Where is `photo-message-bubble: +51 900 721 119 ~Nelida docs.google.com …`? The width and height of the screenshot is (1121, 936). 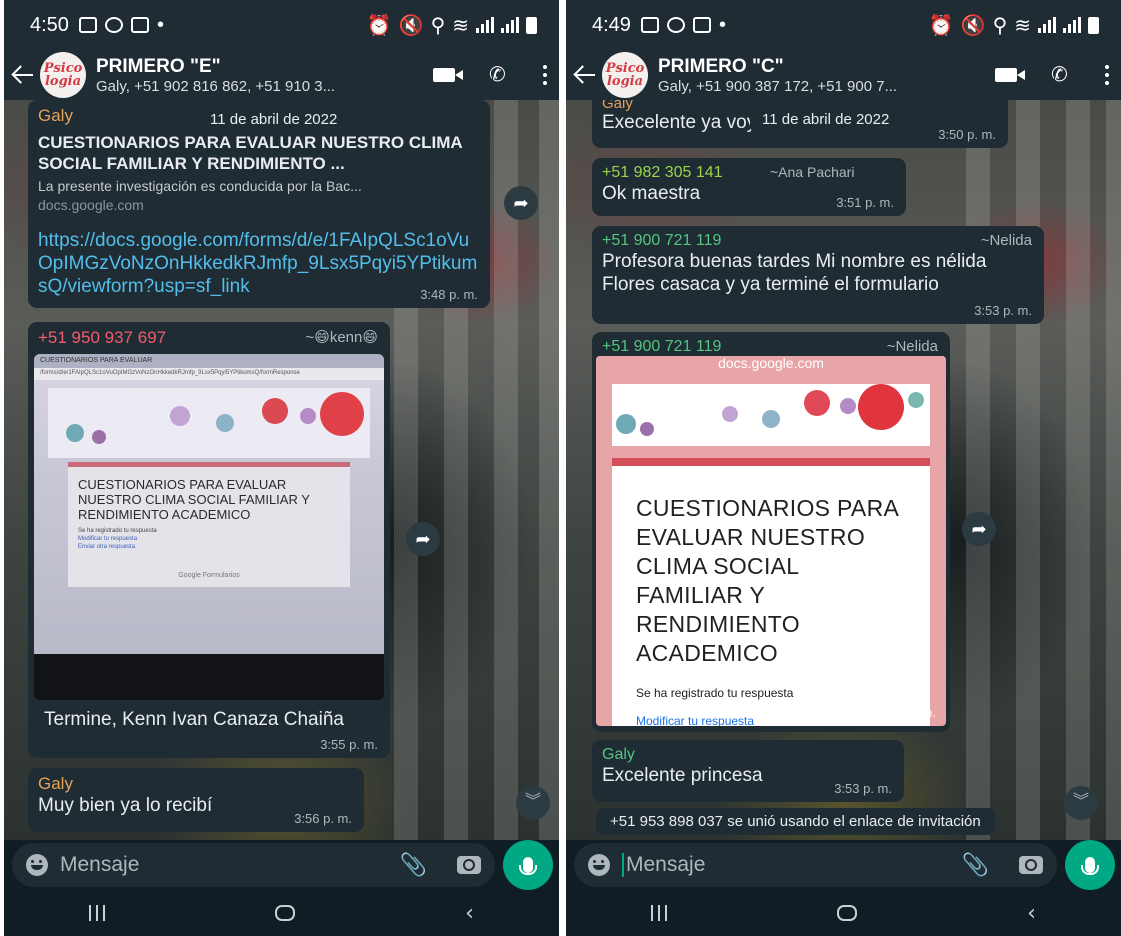
photo-message-bubble: +51 900 721 119 ~Nelida docs.google.com … is located at coordinates (771, 532).